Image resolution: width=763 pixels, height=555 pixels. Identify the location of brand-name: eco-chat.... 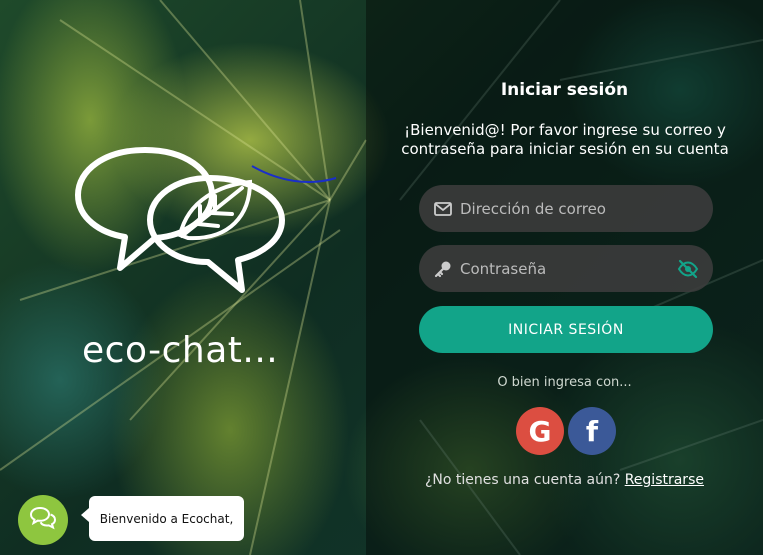
(180, 350).